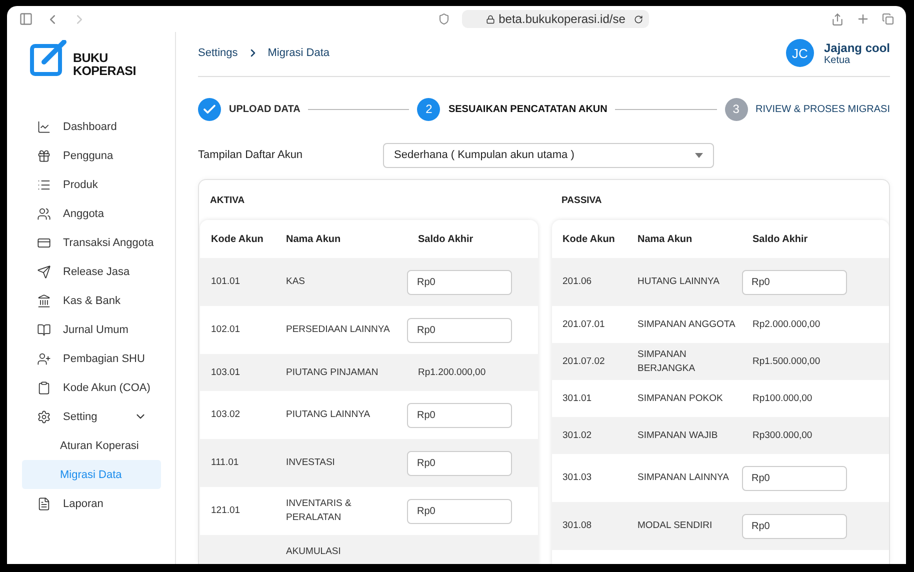  What do you see at coordinates (328, 415) in the screenshot?
I see `table-cell-text: PIUTANG LAINNYA` at bounding box center [328, 415].